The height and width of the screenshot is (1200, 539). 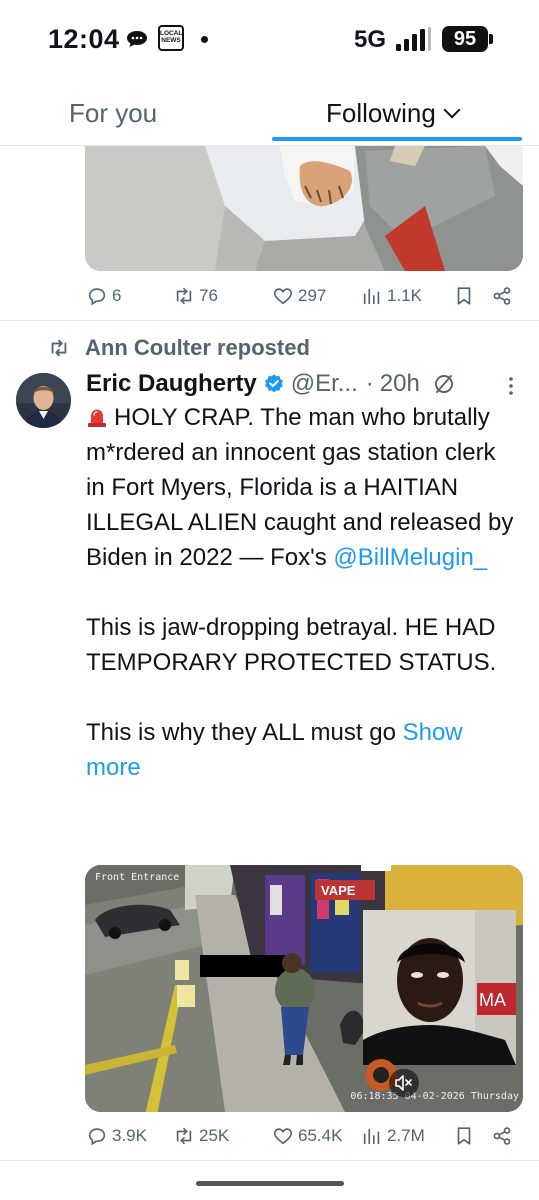 I want to click on active-tab-indicator, so click(x=397, y=139).